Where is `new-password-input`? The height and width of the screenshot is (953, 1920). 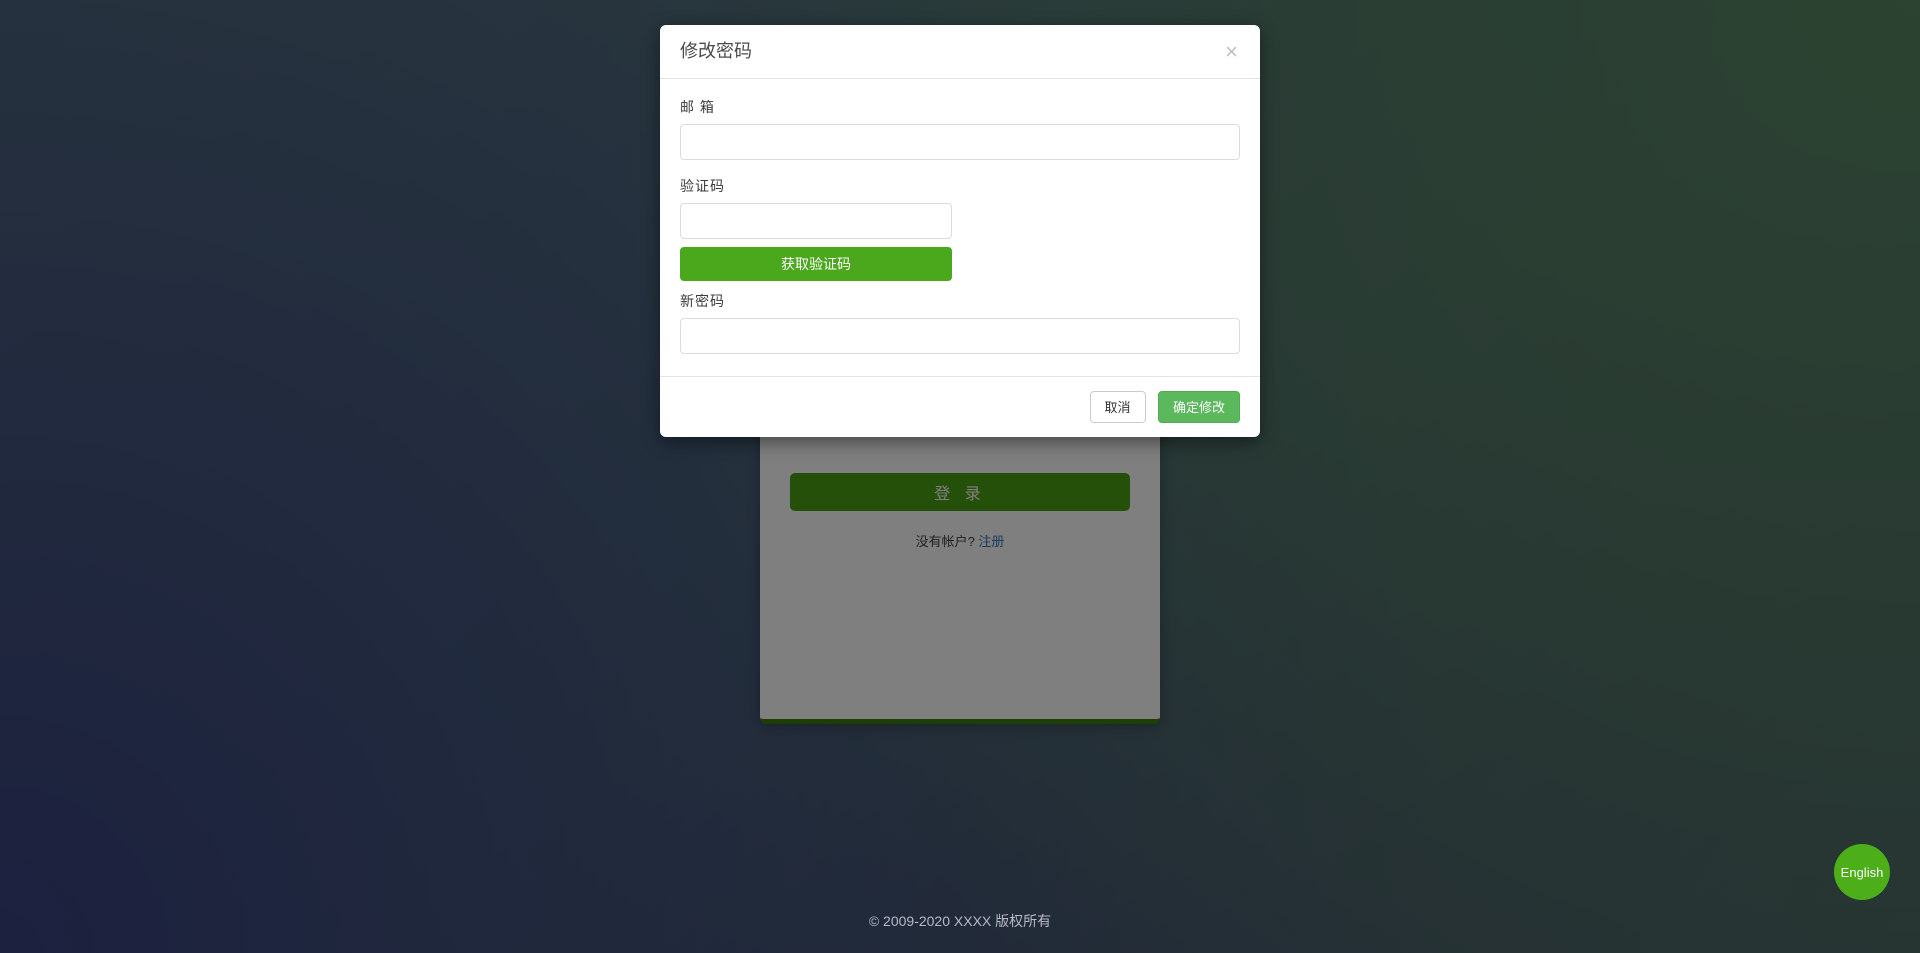
new-password-input is located at coordinates (960, 335).